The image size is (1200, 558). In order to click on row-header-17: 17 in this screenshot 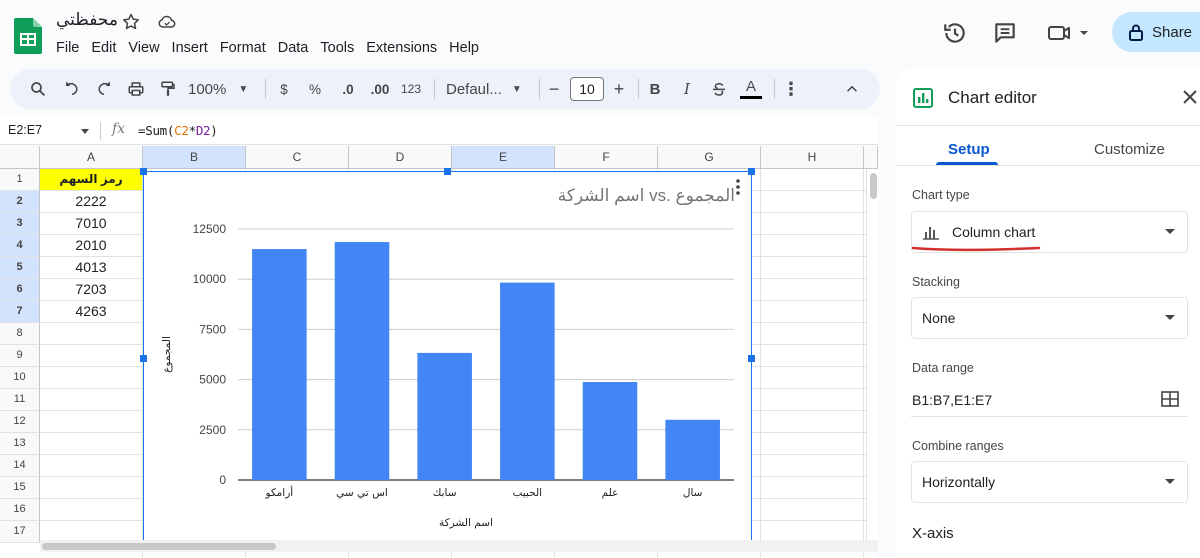, I will do `click(20, 532)`.